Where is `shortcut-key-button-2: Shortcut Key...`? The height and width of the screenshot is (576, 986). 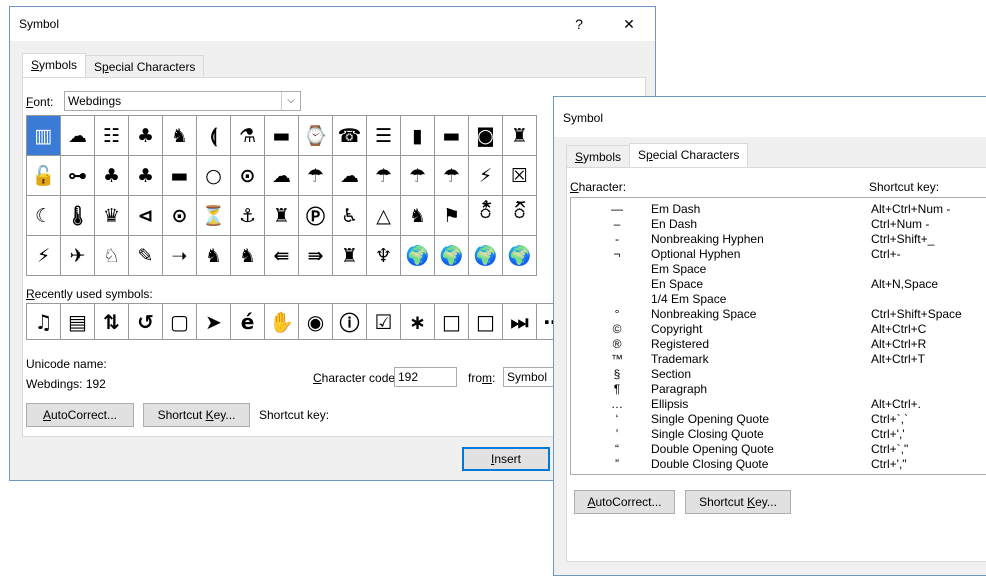 shortcut-key-button-2: Shortcut Key... is located at coordinates (738, 502).